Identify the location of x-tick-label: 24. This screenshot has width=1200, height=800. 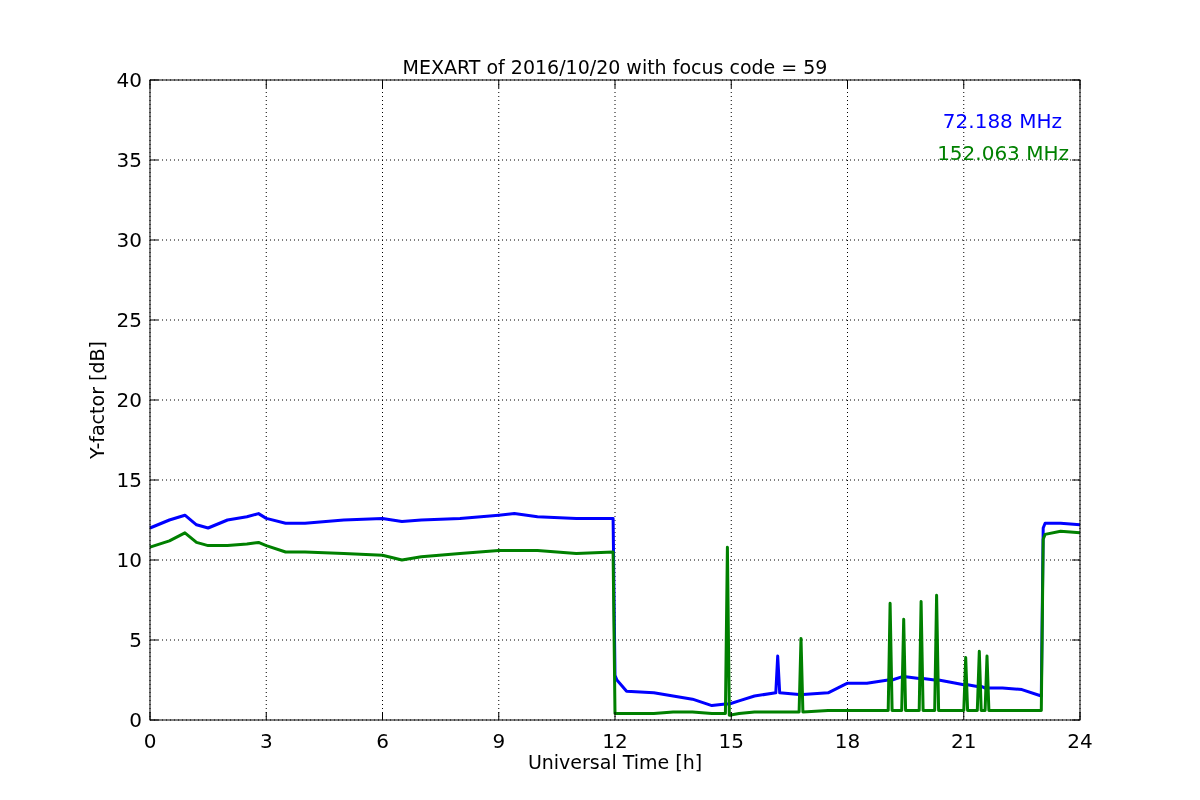
(1080, 741).